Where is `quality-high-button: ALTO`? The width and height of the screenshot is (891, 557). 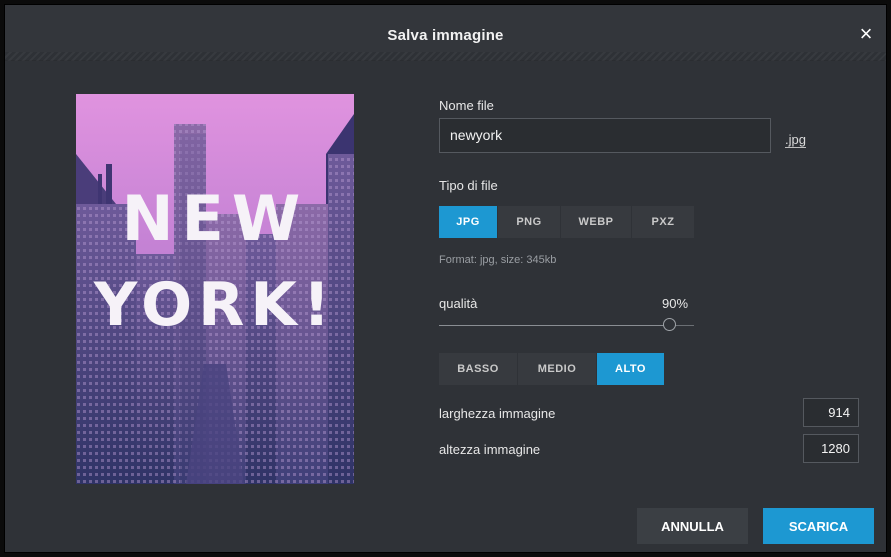
quality-high-button: ALTO is located at coordinates (630, 369).